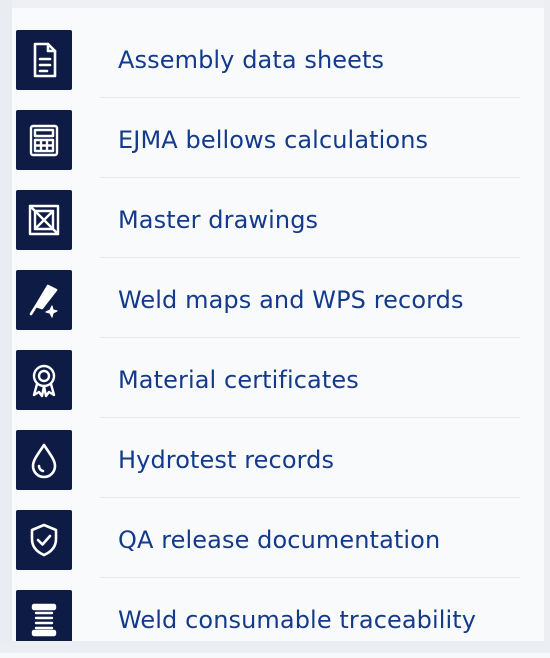  What do you see at coordinates (44, 380) in the screenshot?
I see `certificate-icon` at bounding box center [44, 380].